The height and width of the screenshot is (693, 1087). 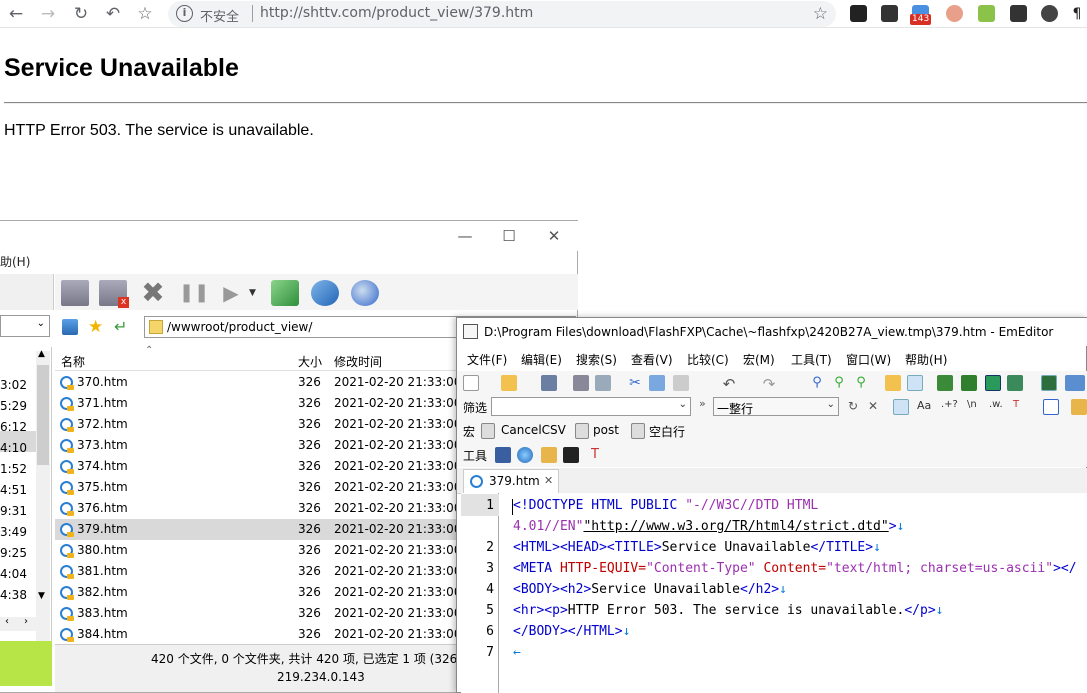 I want to click on pilcrow-icon: ¶, so click(x=1076, y=14).